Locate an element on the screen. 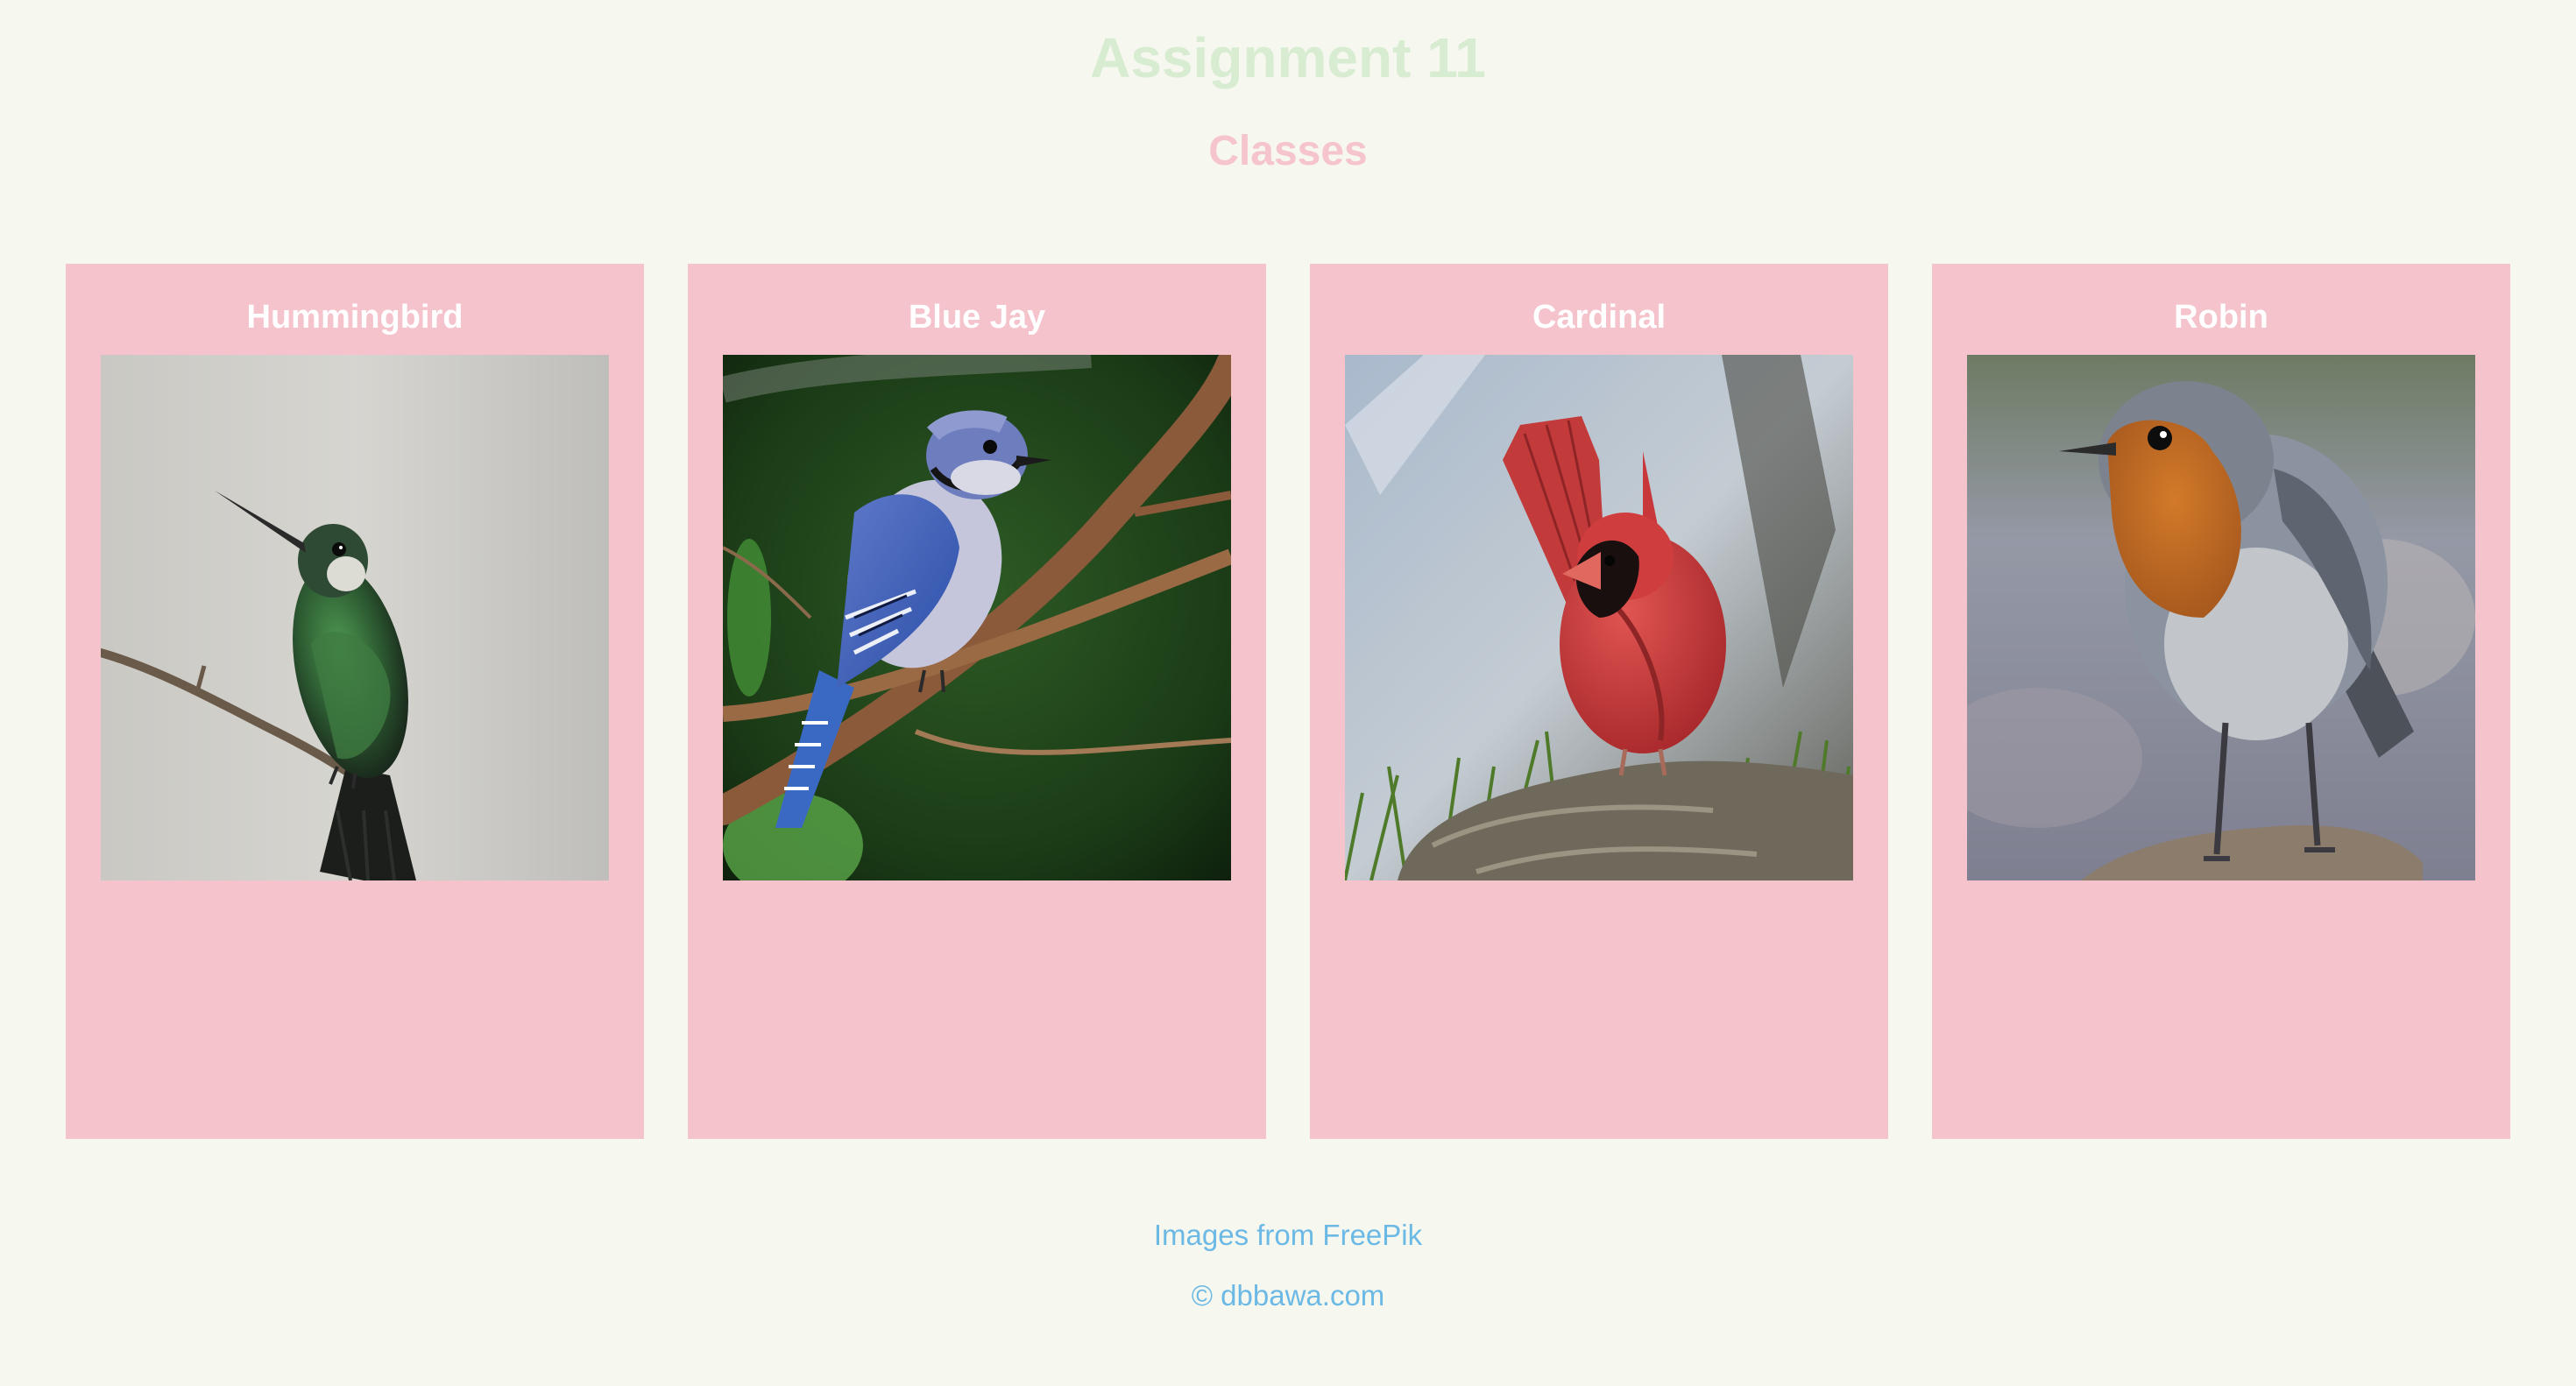 This screenshot has width=2576, height=1386. bird-card-hummingbird: Hummingbird is located at coordinates (355, 701).